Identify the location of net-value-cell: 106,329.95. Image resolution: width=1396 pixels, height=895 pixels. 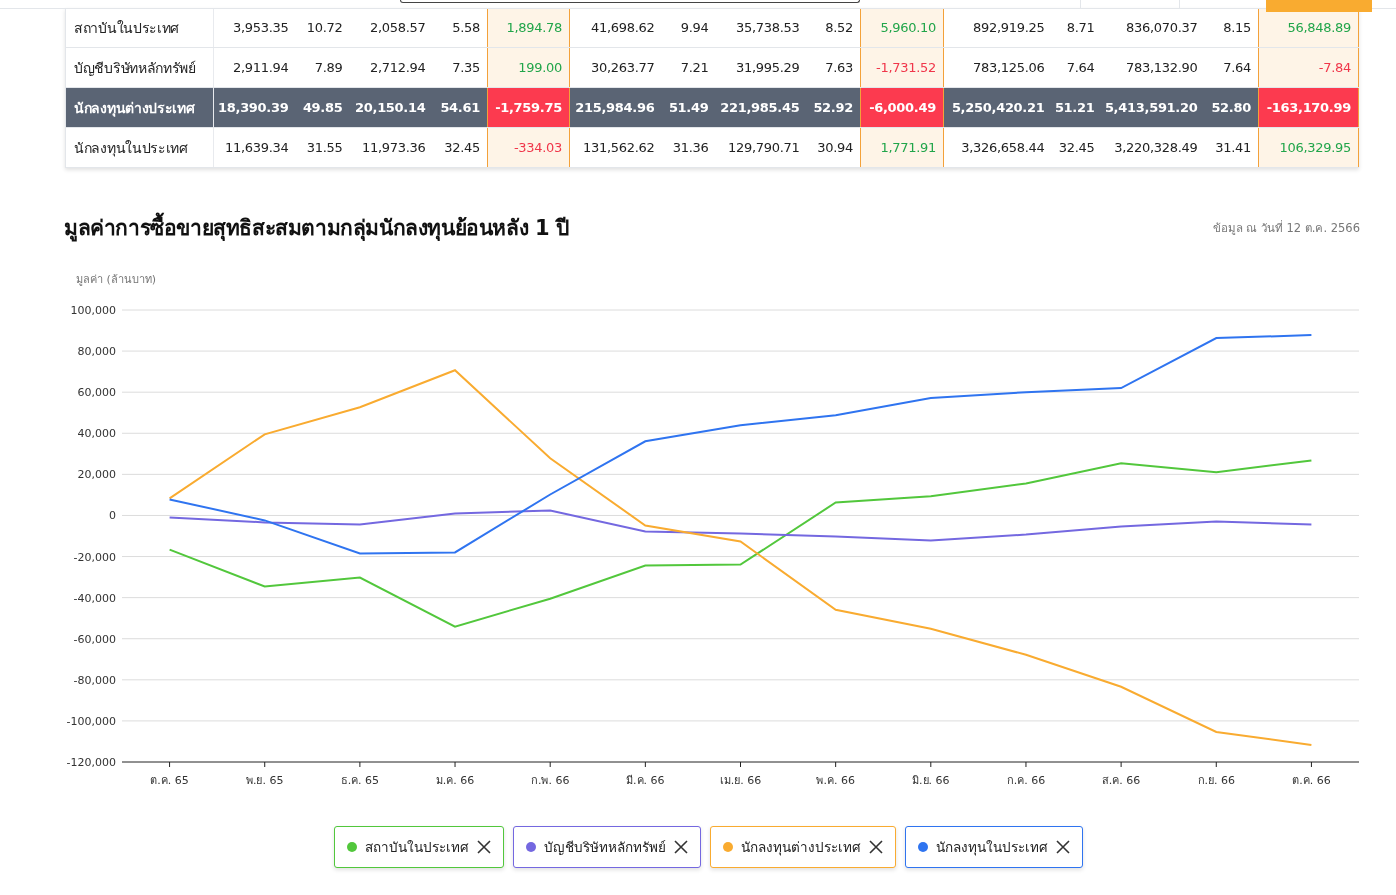
(1308, 147).